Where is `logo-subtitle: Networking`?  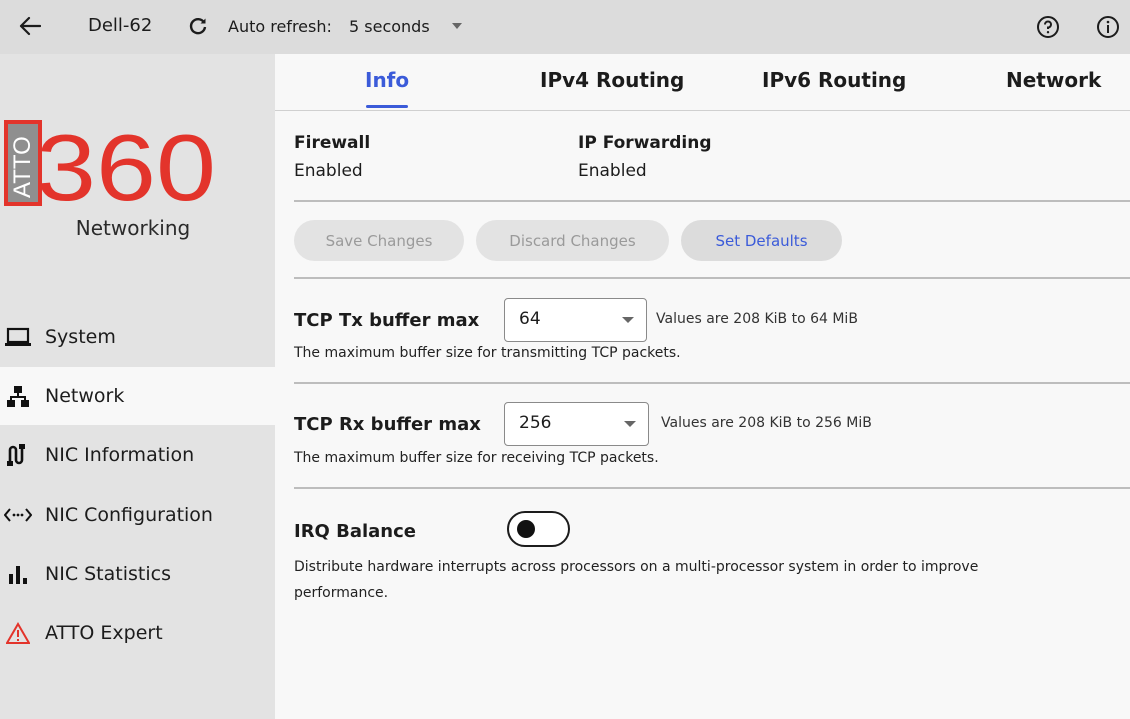 logo-subtitle: Networking is located at coordinates (133, 228).